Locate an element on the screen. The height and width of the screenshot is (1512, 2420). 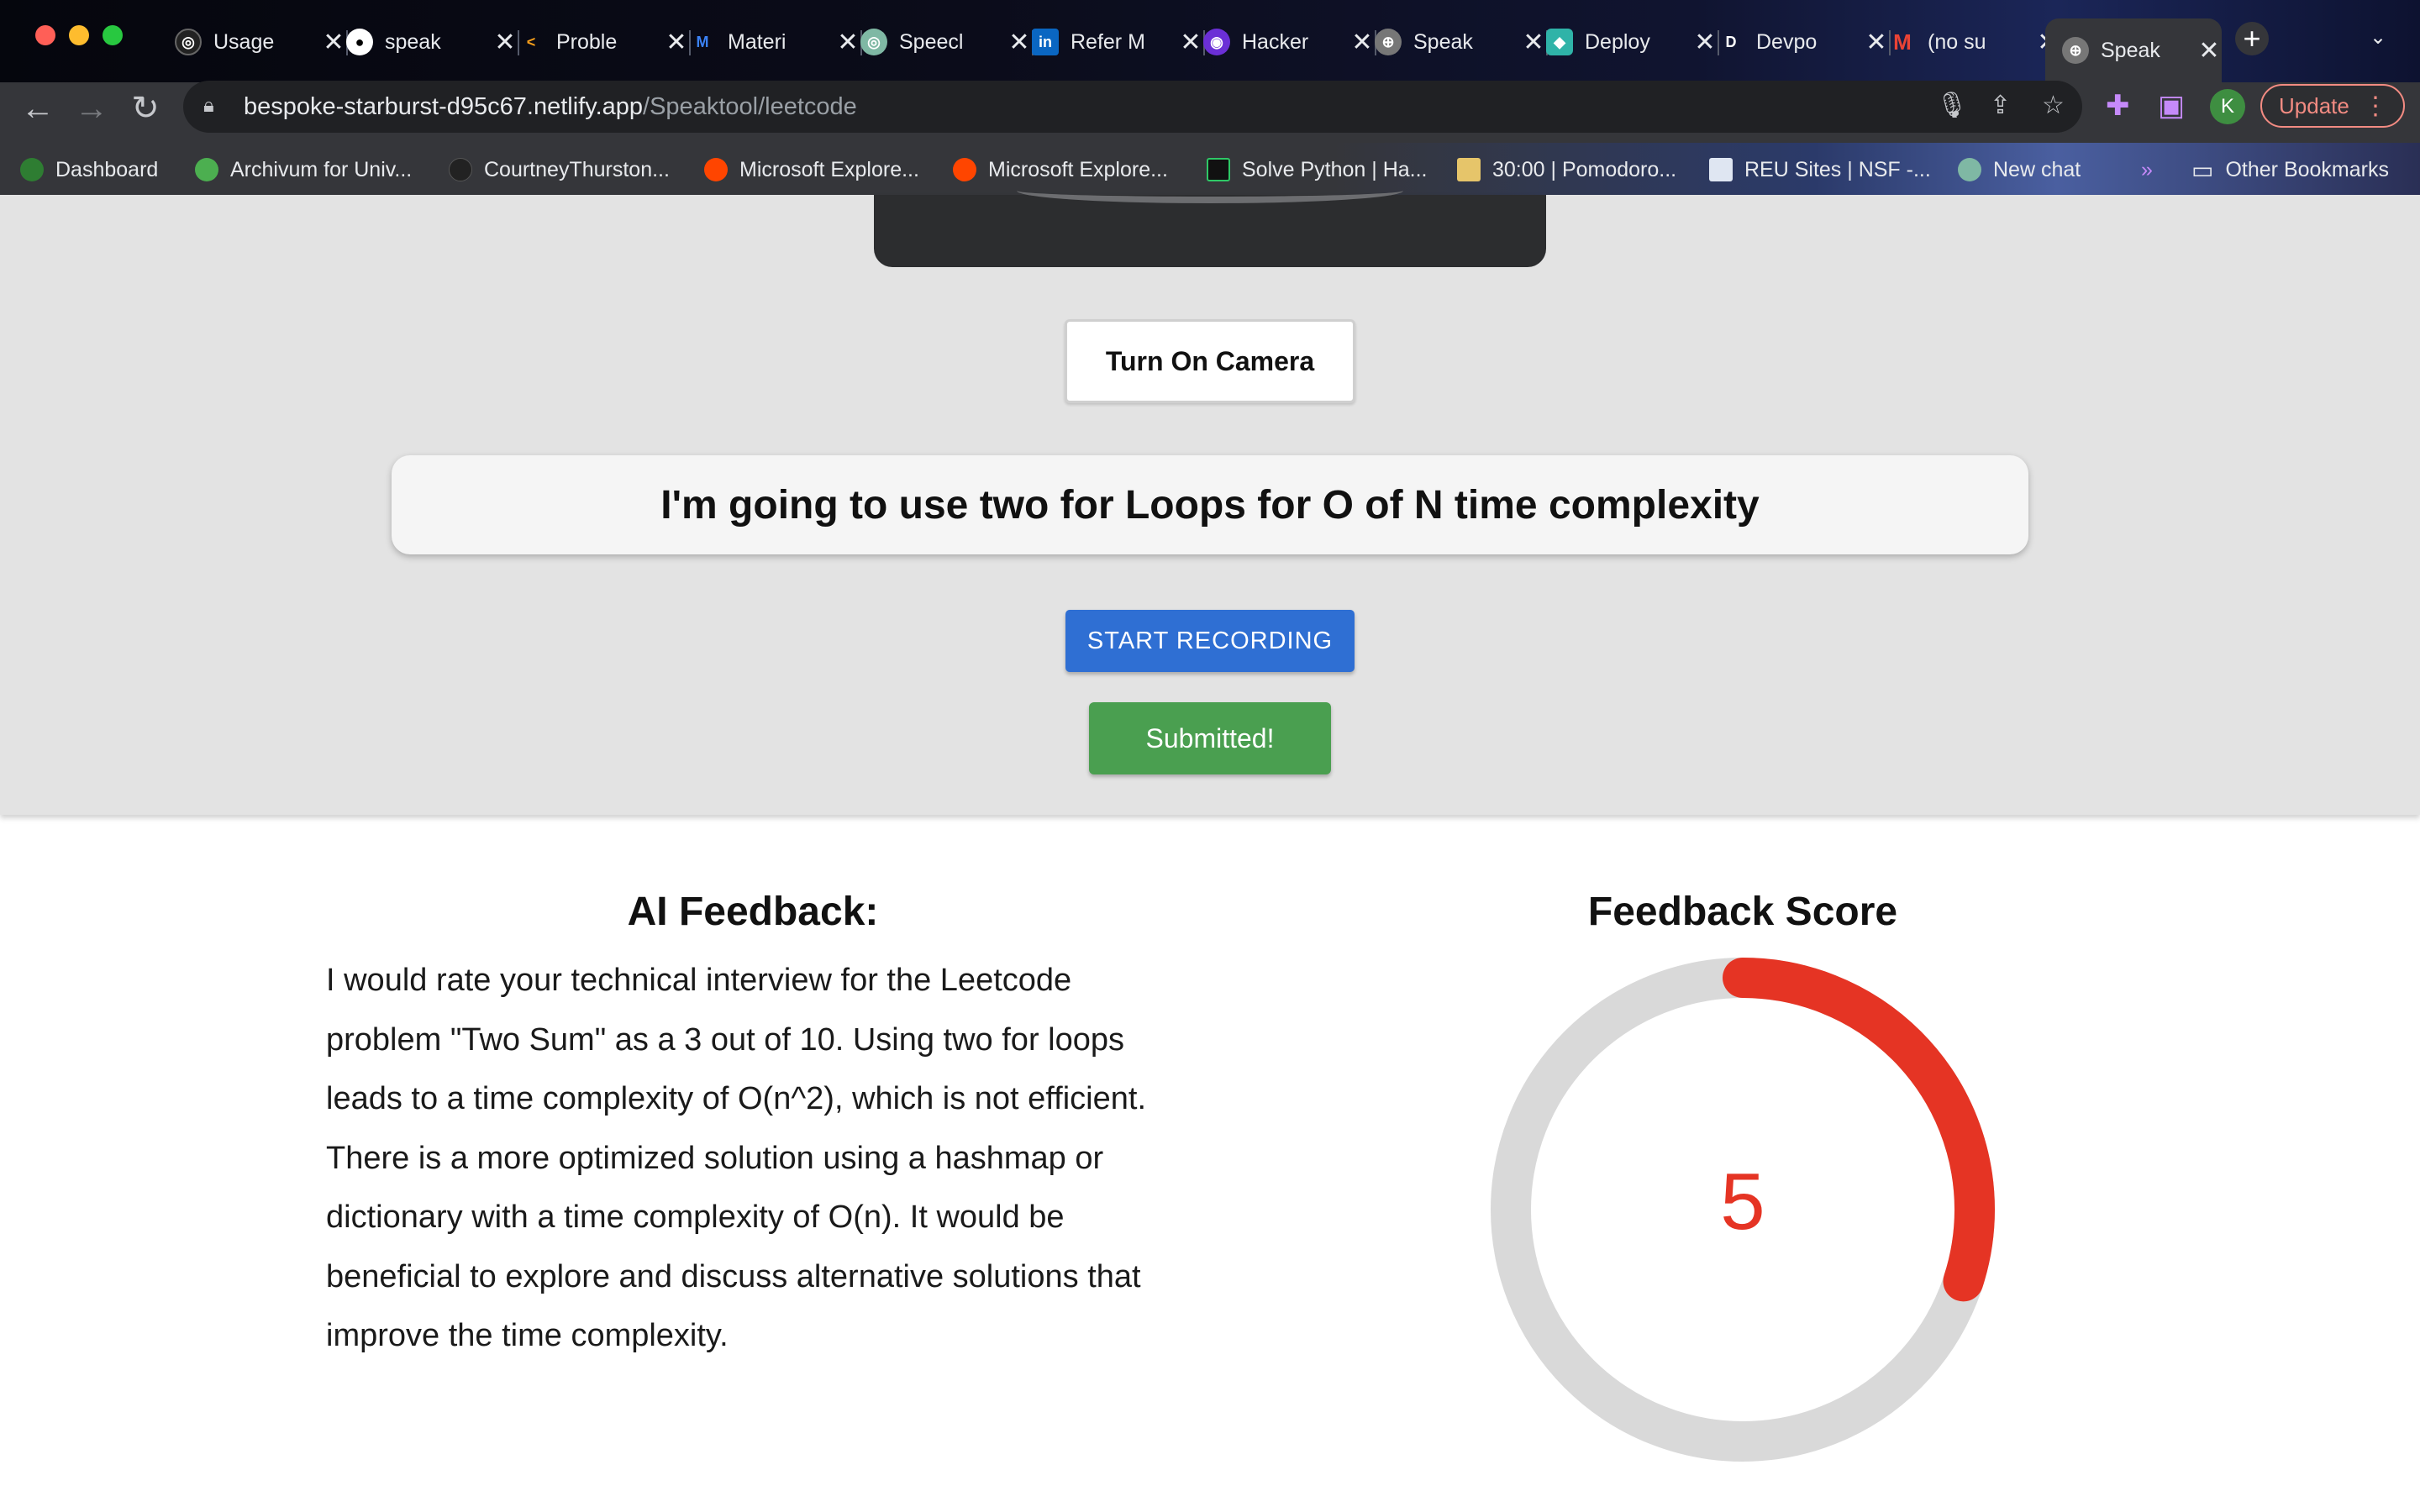
share-icon: ⇪ is located at coordinates (2000, 105).